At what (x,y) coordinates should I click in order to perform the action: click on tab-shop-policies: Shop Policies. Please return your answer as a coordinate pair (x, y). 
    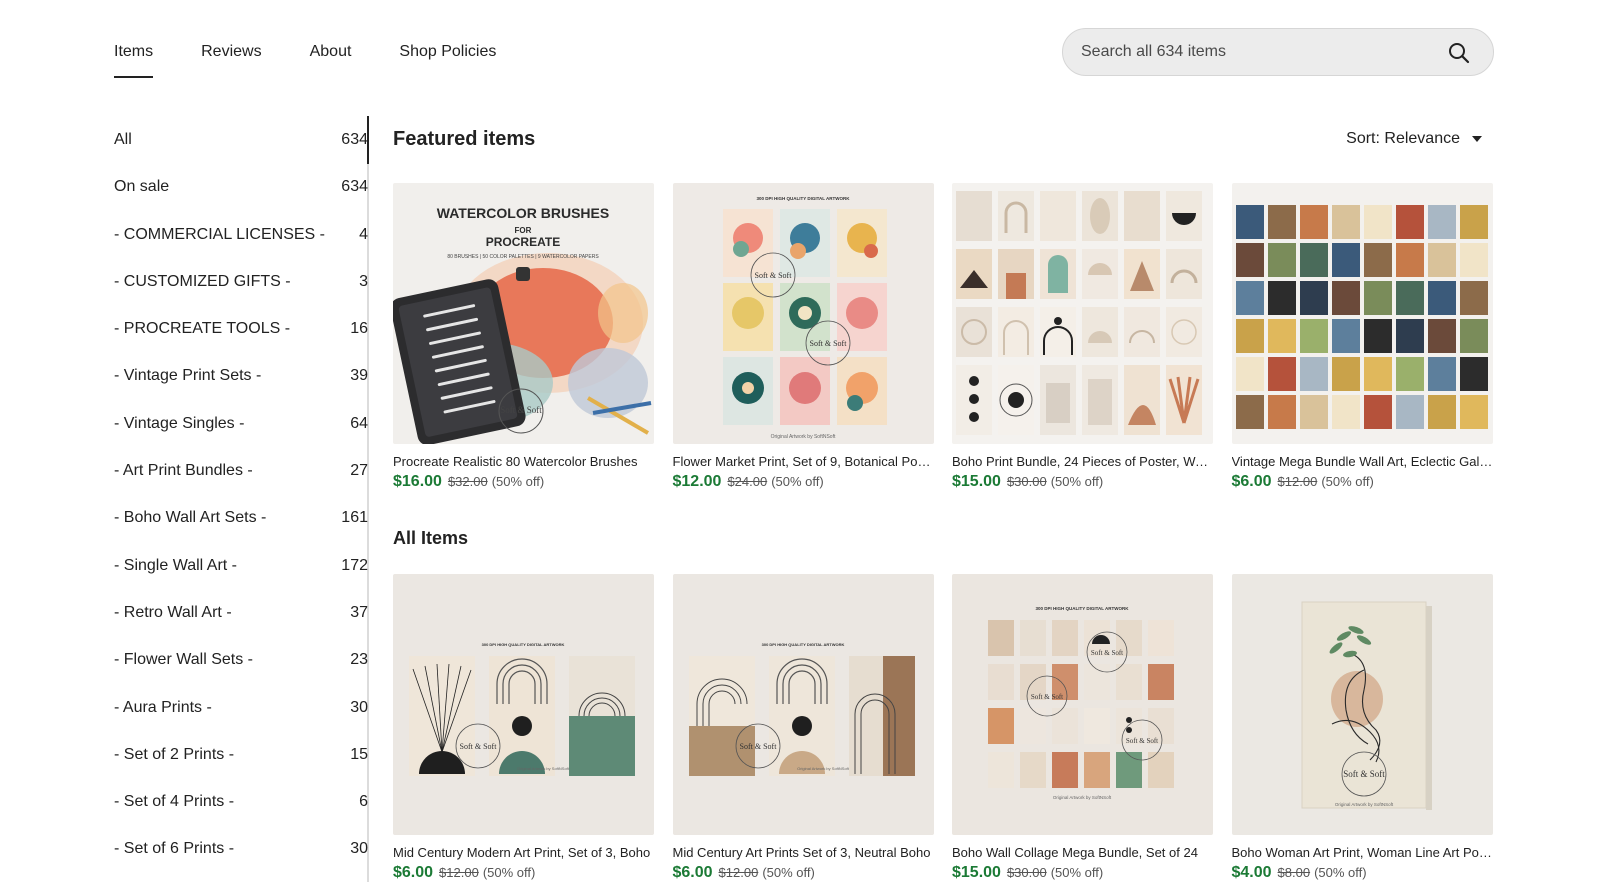
    Looking at the image, I should click on (447, 60).